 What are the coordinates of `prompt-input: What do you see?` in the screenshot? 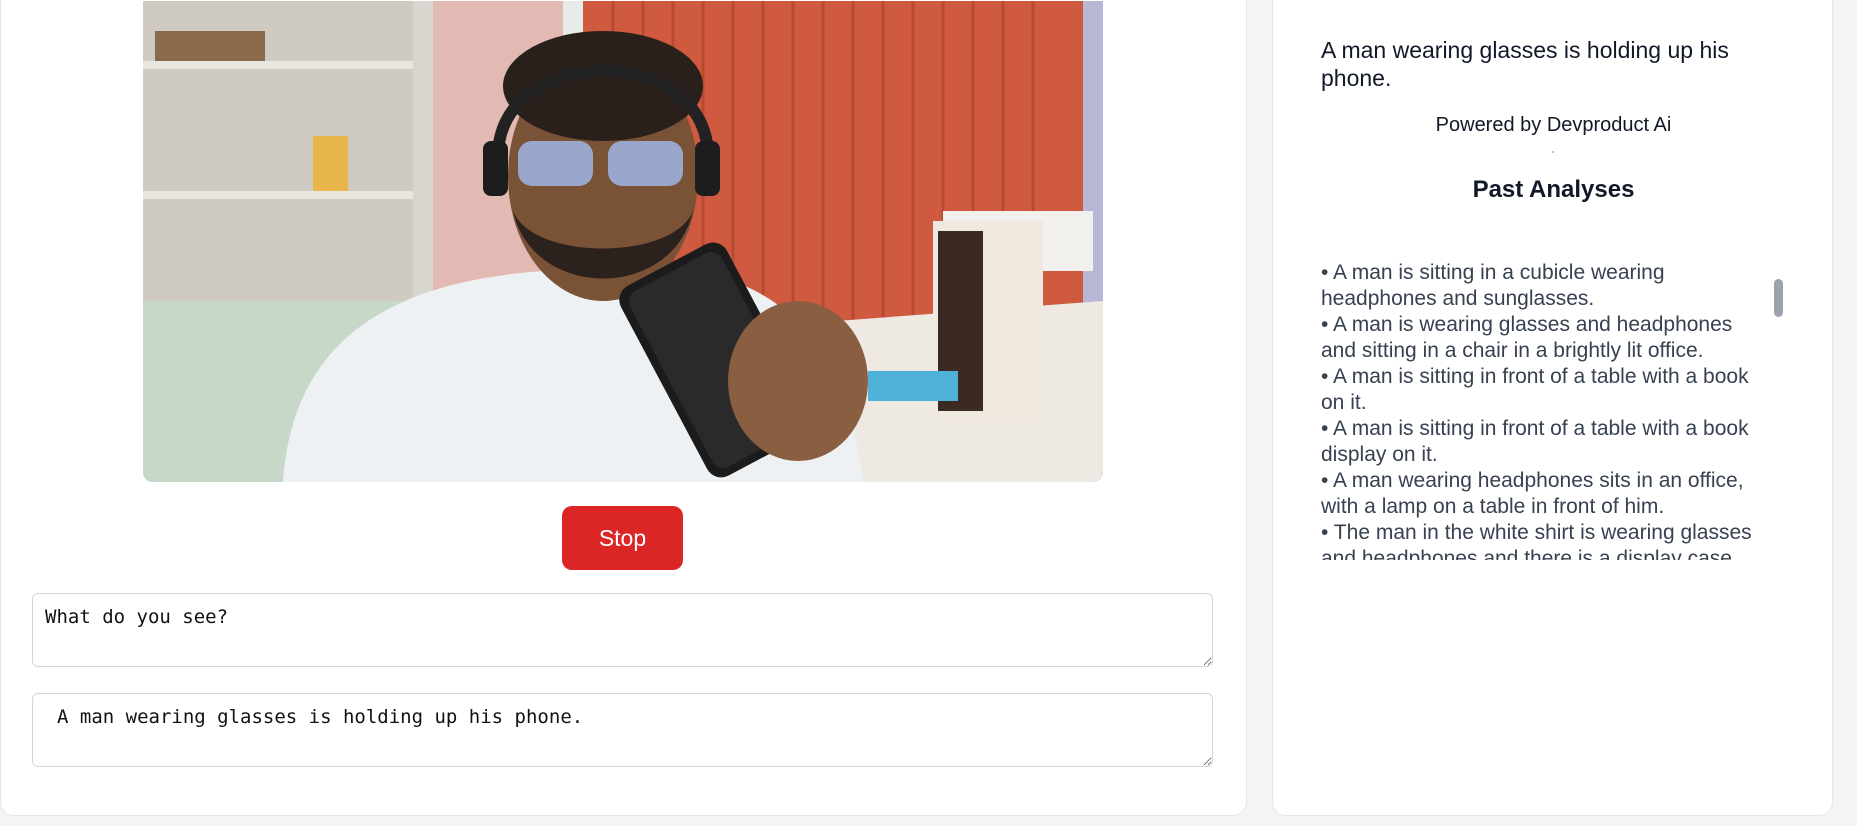 It's located at (622, 630).